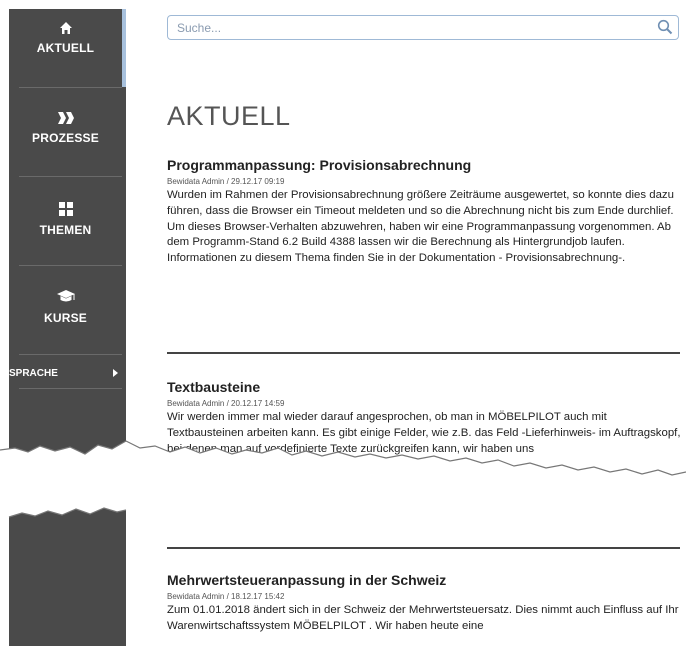 The image size is (686, 646). Describe the element at coordinates (226, 403) in the screenshot. I see `article-meta: Bewidata Admin / 20.12.17 14:59` at that location.